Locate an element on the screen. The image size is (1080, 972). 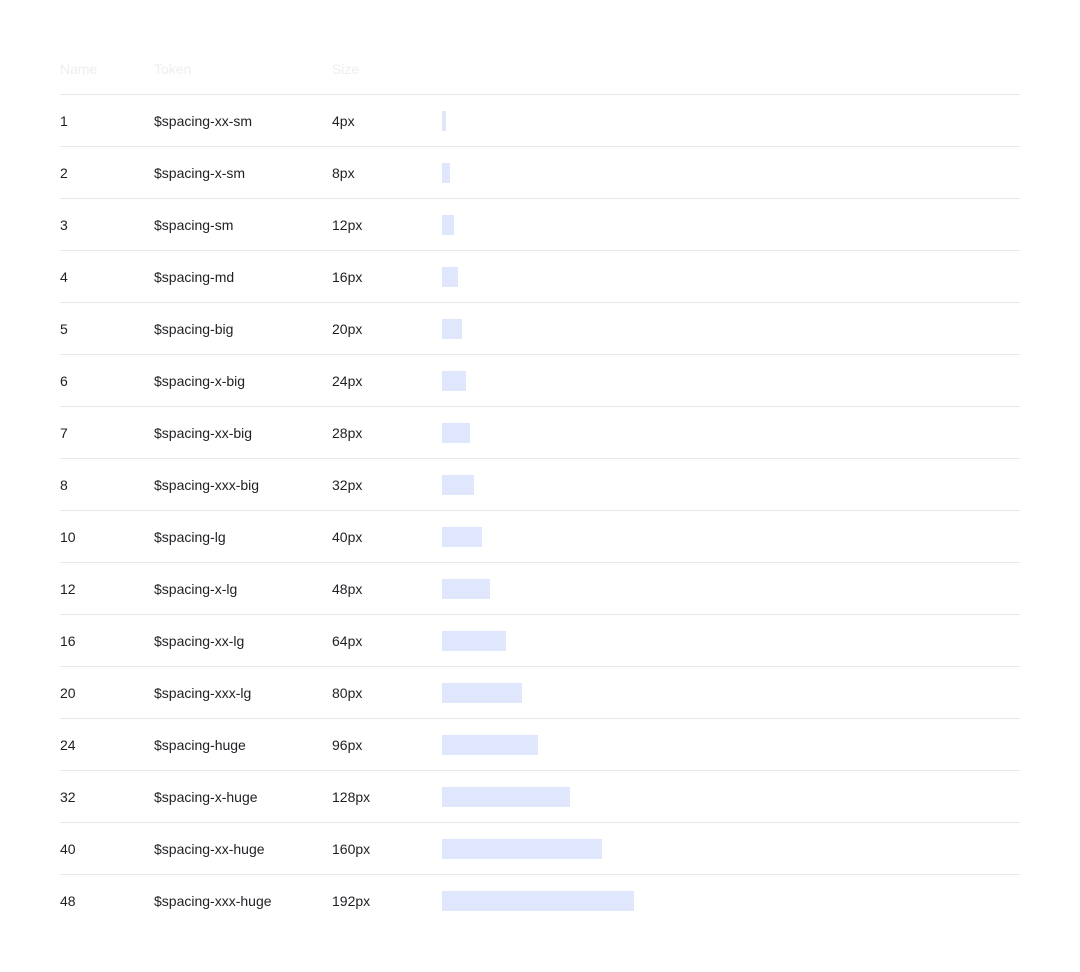
spacing-token: $spacing-xx-lg is located at coordinates (199, 640).